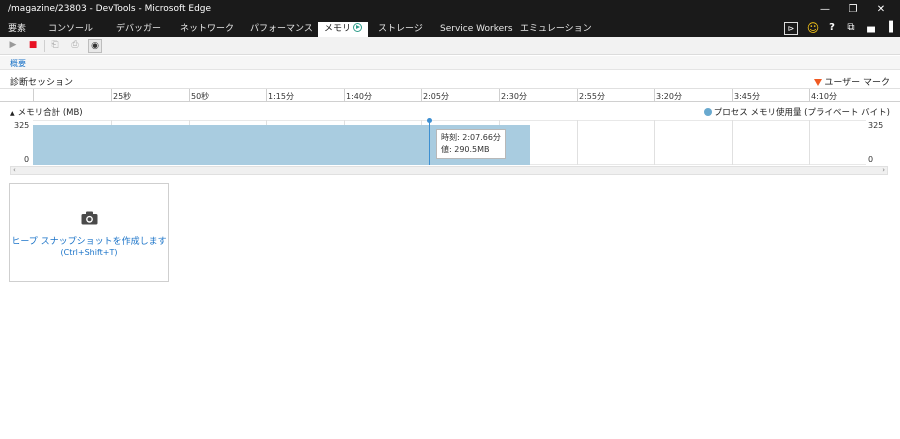  What do you see at coordinates (281, 96) in the screenshot?
I see `ruler-tick-label: 1:15分` at bounding box center [281, 96].